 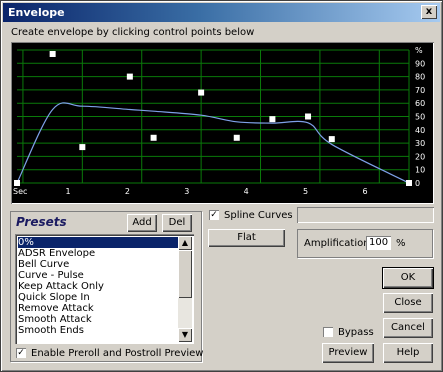 I want to click on preview-button: Preview, so click(x=348, y=353).